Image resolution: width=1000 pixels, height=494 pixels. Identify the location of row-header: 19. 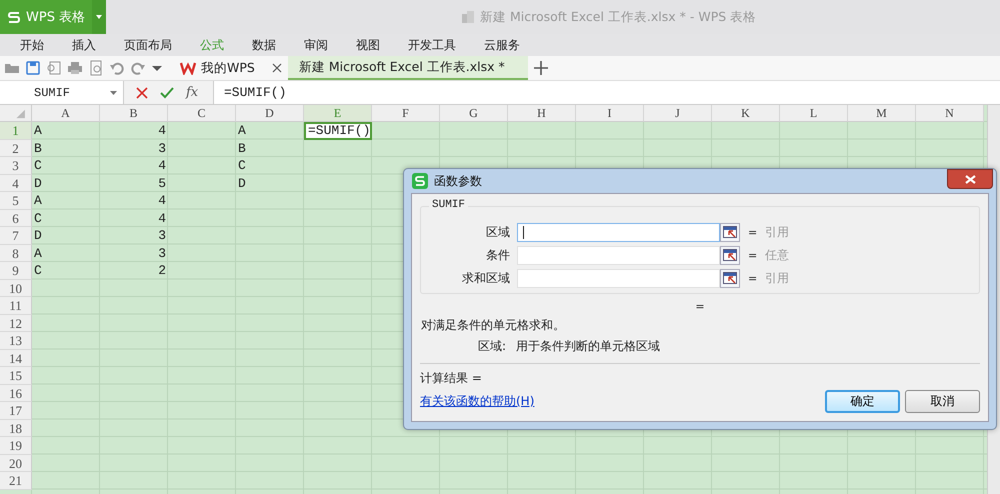
(16, 445).